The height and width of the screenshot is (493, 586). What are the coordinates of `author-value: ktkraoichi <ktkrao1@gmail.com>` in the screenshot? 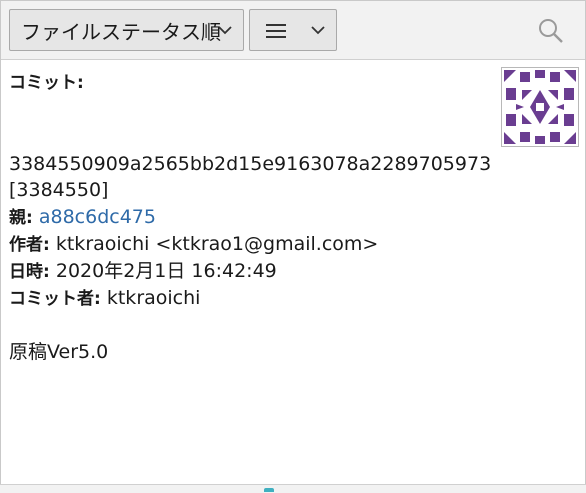 It's located at (217, 244).